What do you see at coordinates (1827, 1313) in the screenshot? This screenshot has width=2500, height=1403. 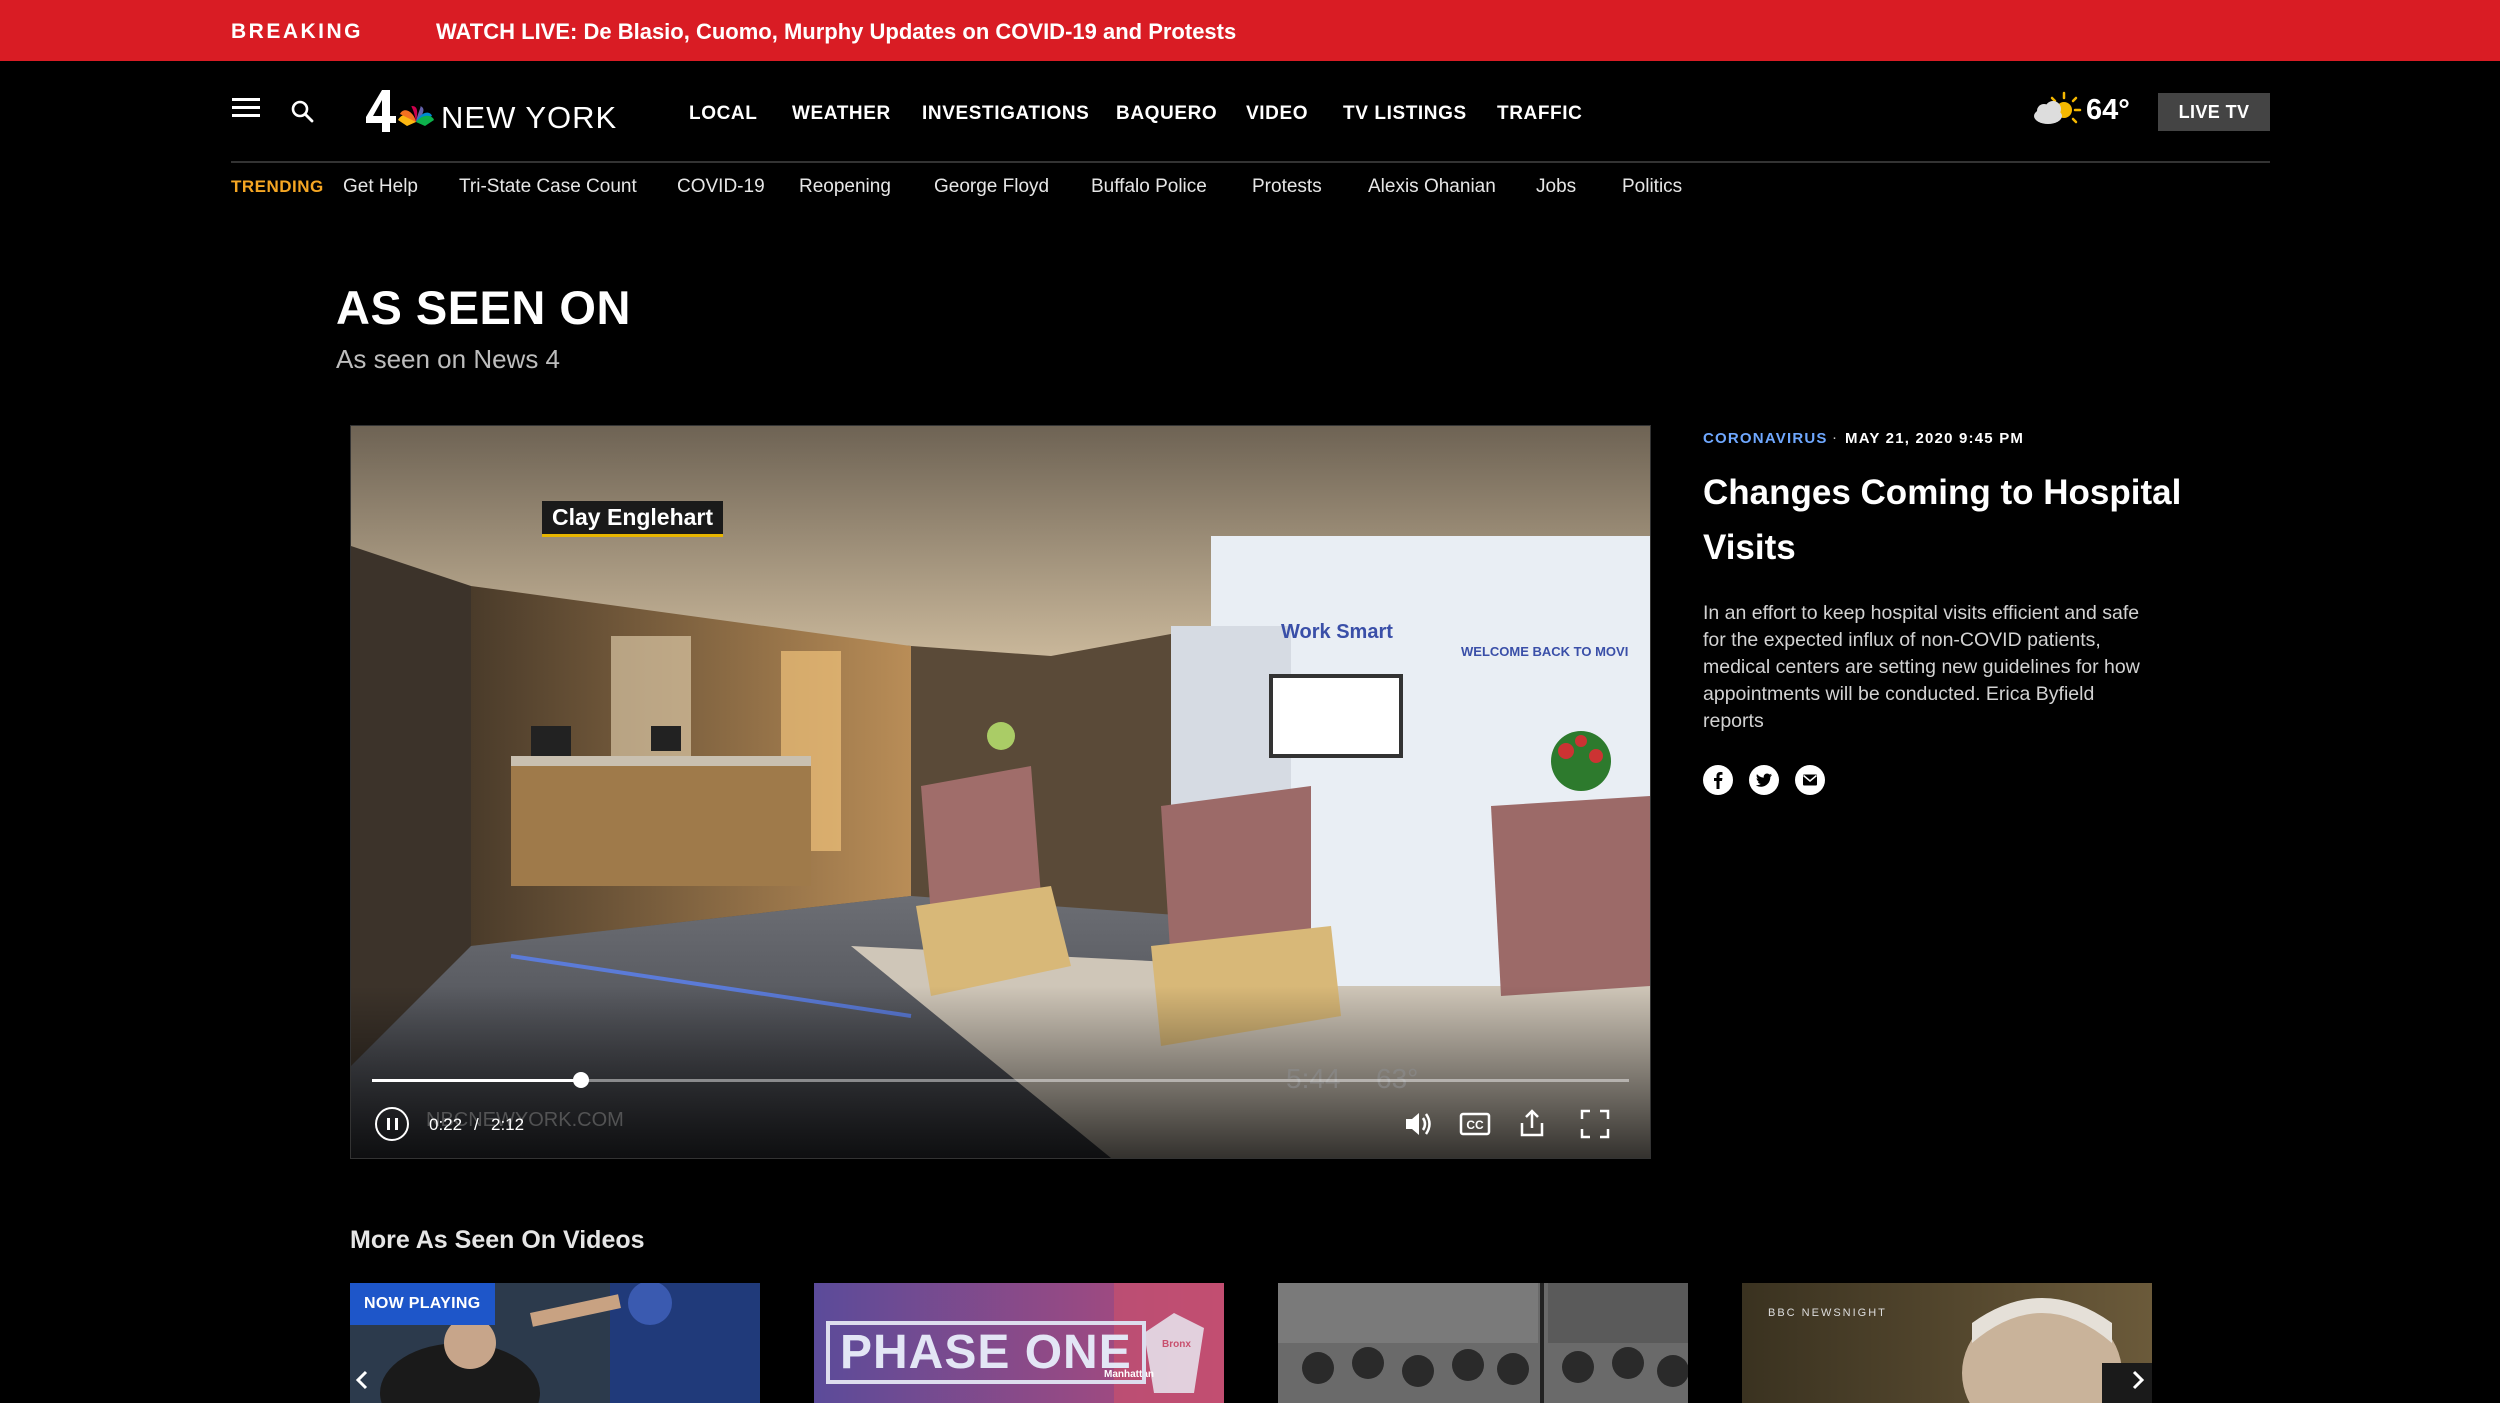 I see `bbc-newsnight-logo: BBC NEWSNIGHT` at bounding box center [1827, 1313].